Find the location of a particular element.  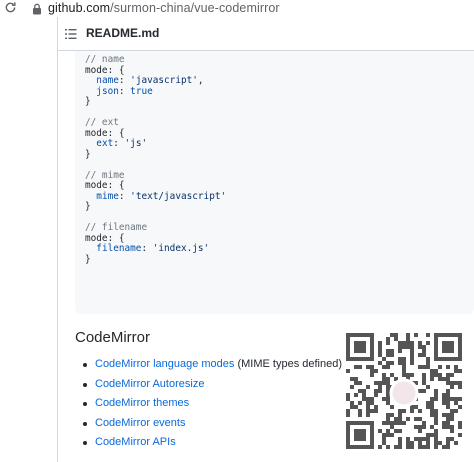

doc-link: CodeMirror language modes is located at coordinates (164, 364).